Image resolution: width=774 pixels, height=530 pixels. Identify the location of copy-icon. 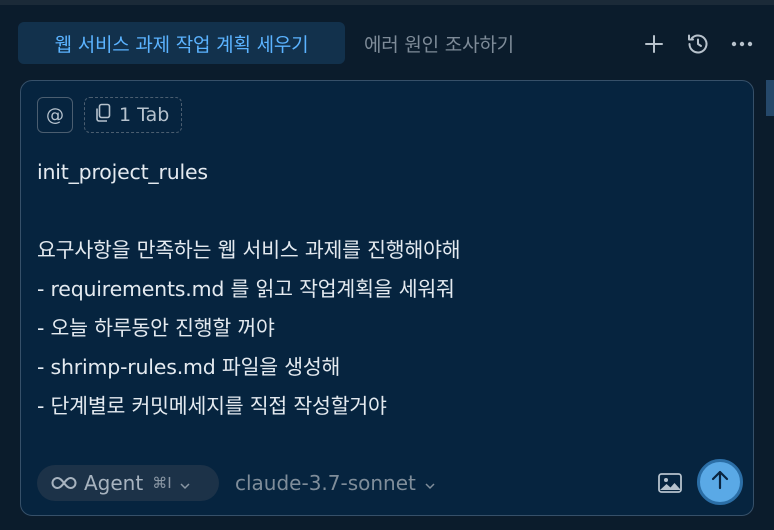
(103, 115).